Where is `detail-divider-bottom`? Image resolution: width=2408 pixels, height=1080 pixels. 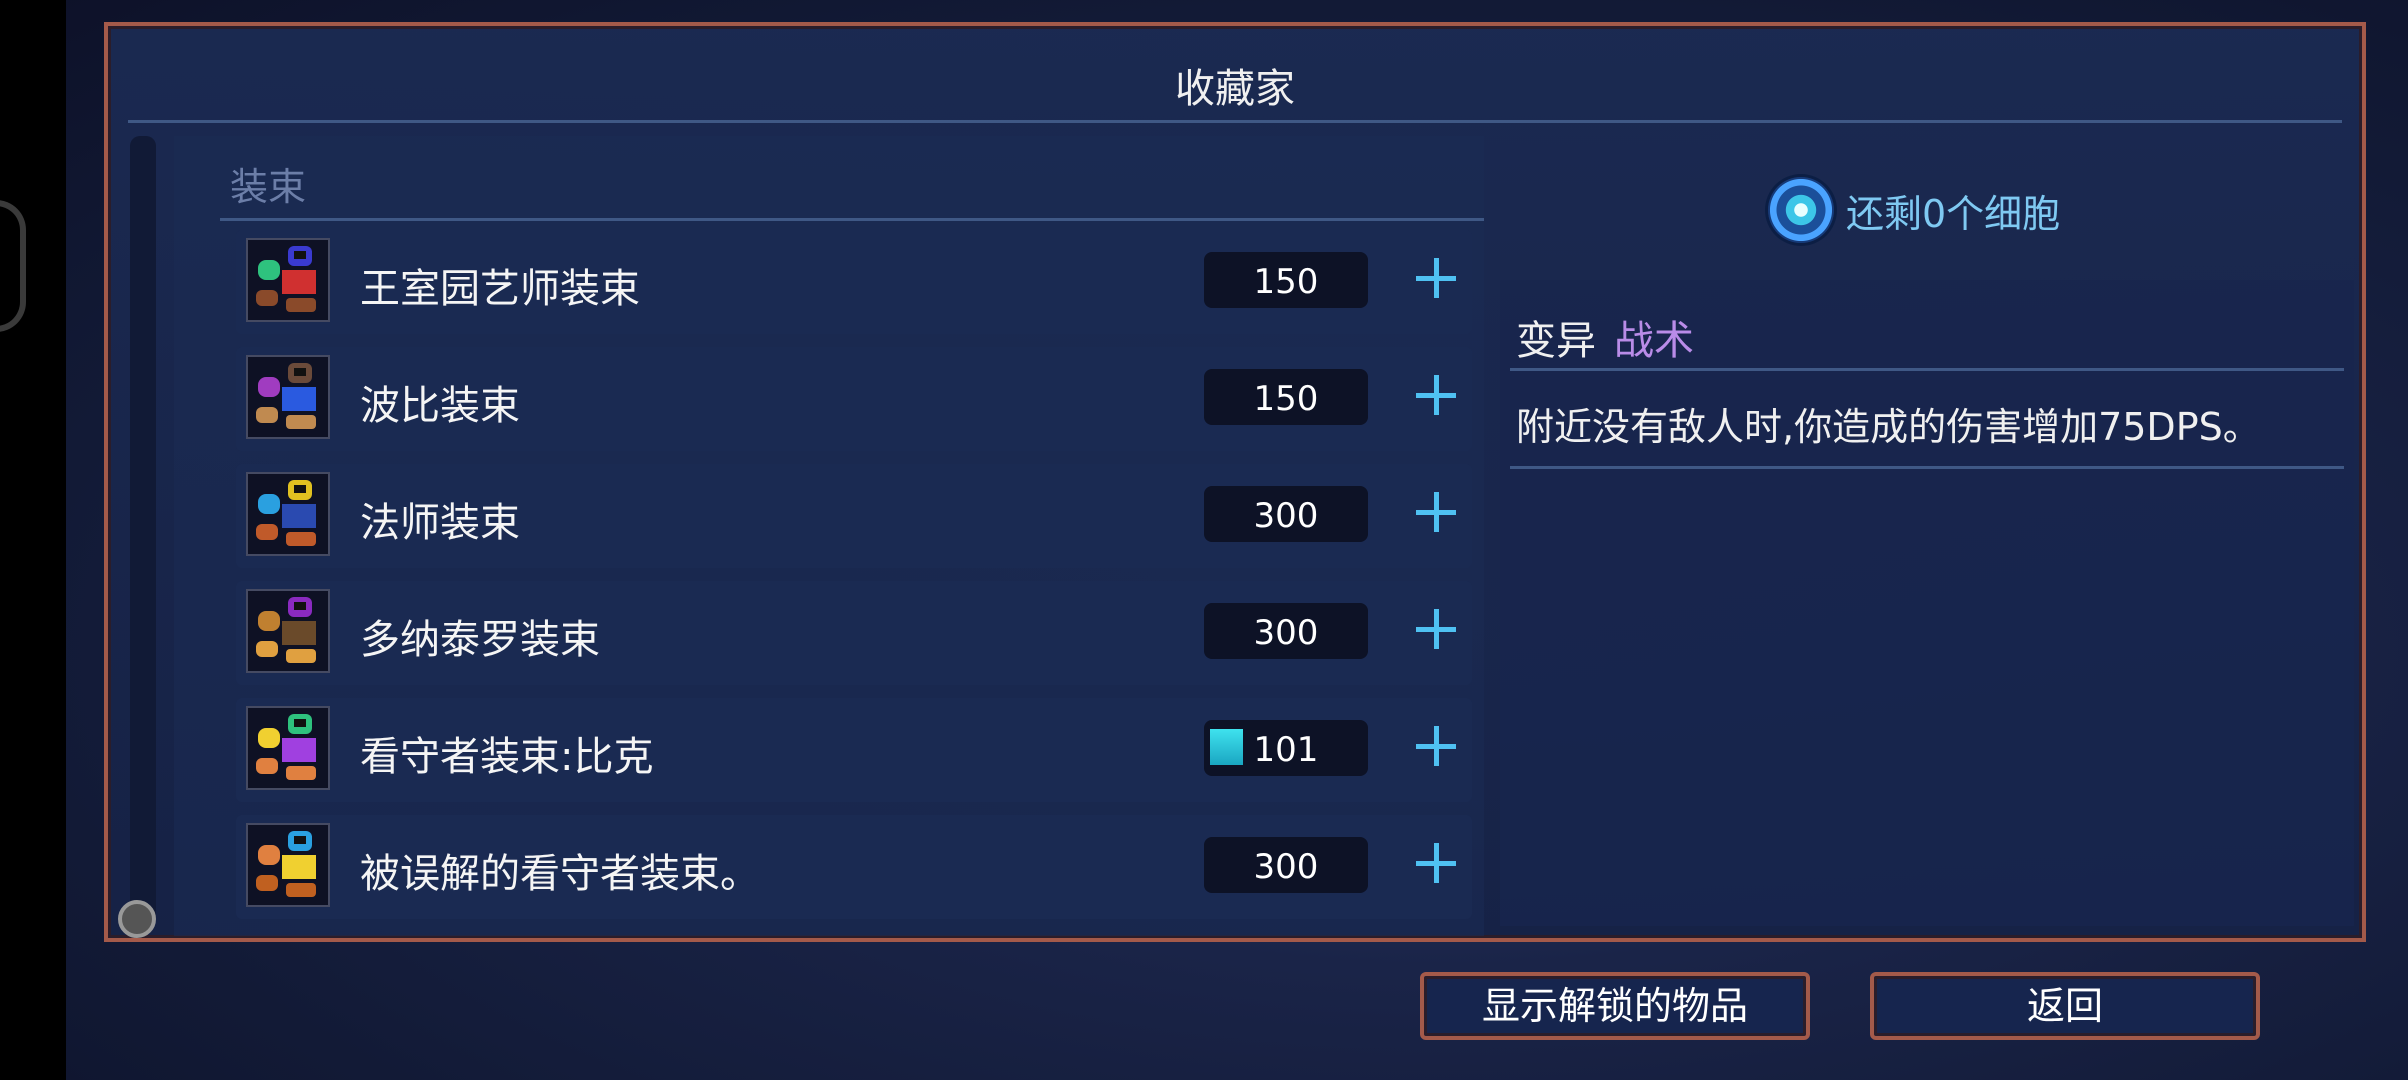
detail-divider-bottom is located at coordinates (1927, 467).